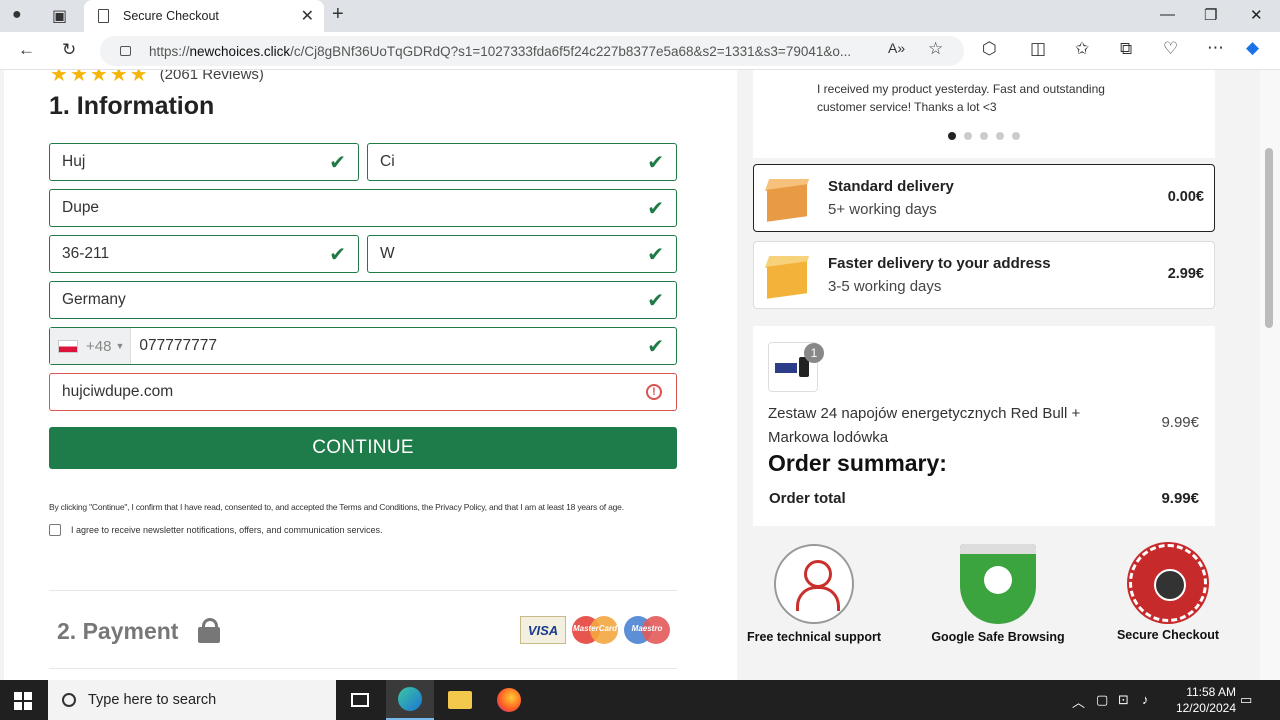  What do you see at coordinates (1252, 48) in the screenshot?
I see `copilot-icon: ◆` at bounding box center [1252, 48].